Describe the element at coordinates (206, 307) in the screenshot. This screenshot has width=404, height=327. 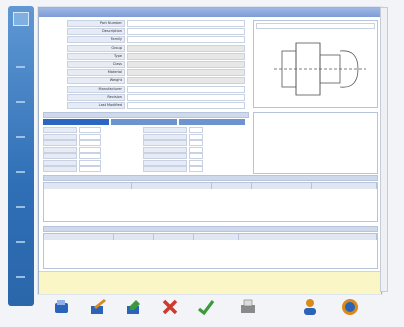
I see `save-icon` at that location.